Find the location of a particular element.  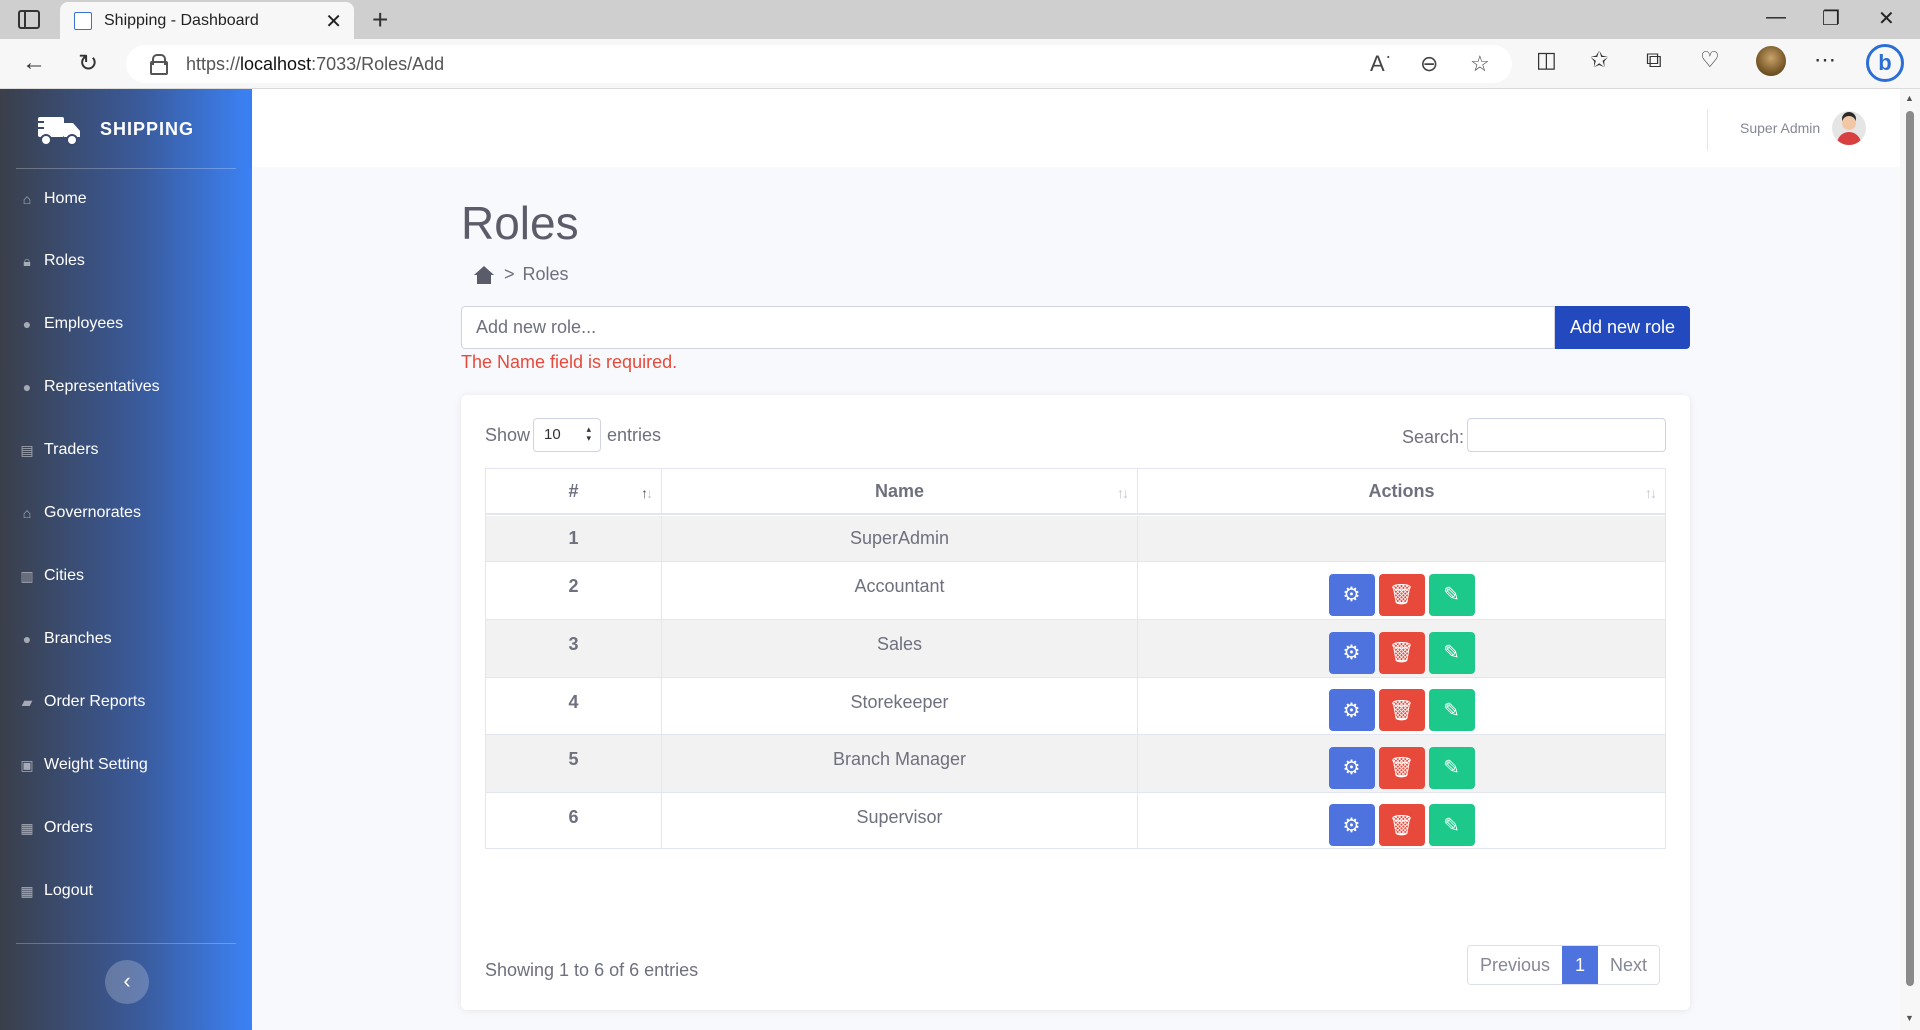

role-name: Accountant is located at coordinates (900, 590).